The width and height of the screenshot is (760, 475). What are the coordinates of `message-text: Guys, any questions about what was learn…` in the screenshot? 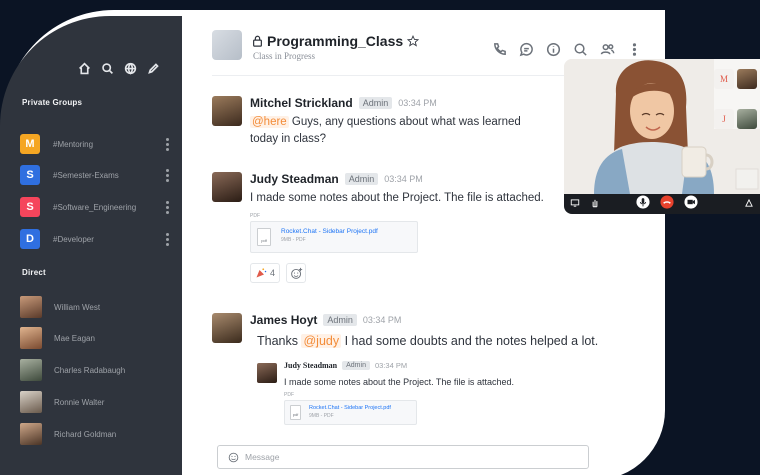 It's located at (406, 122).